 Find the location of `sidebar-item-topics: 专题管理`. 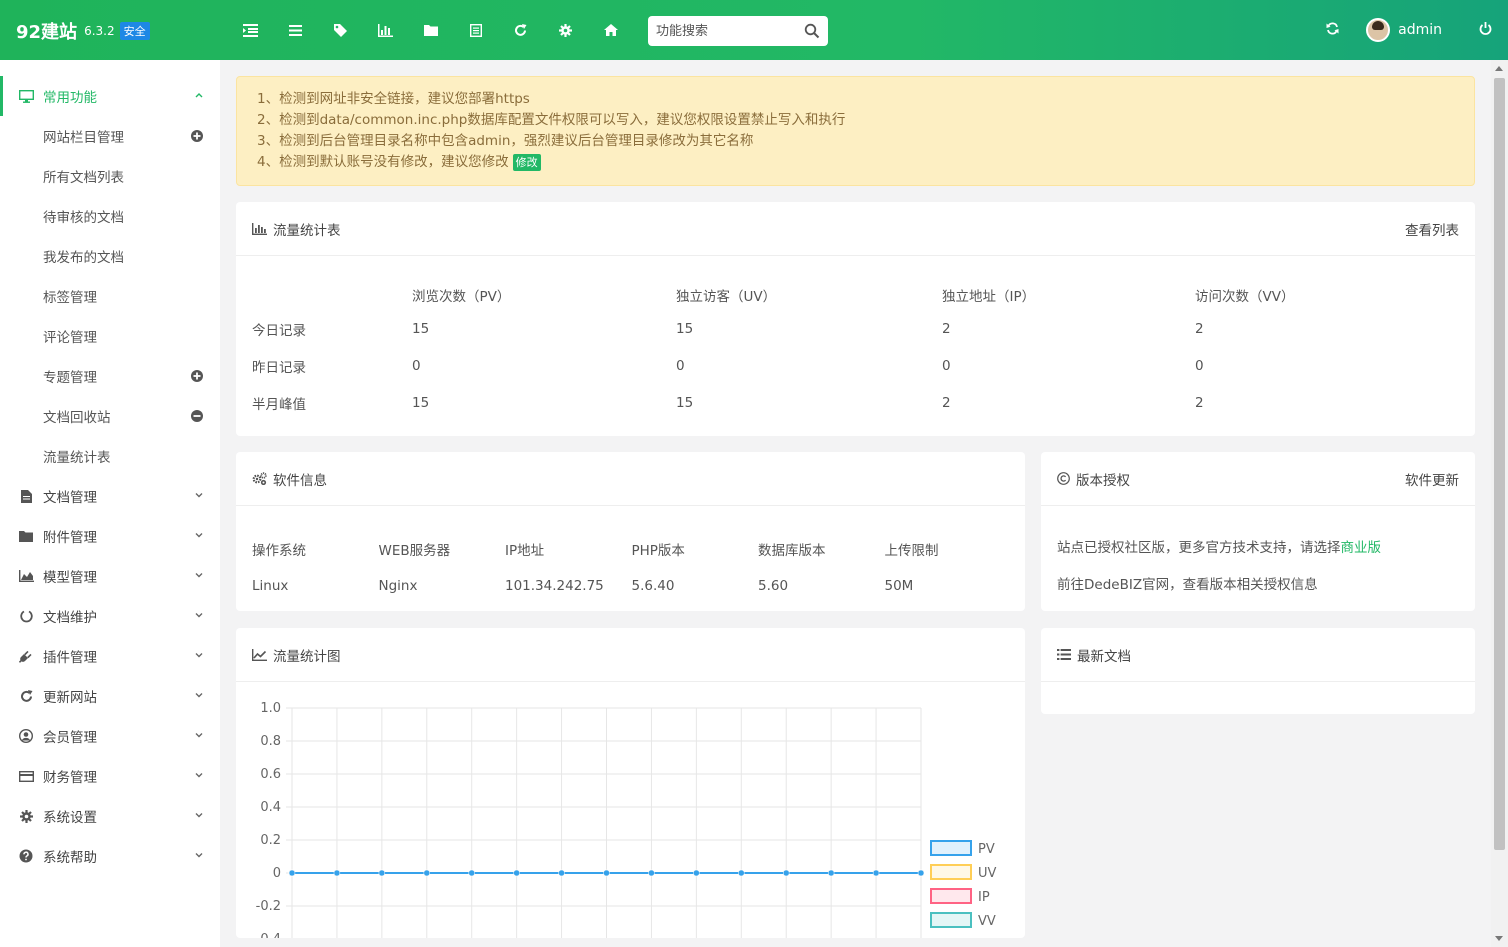

sidebar-item-topics: 专题管理 is located at coordinates (110, 376).